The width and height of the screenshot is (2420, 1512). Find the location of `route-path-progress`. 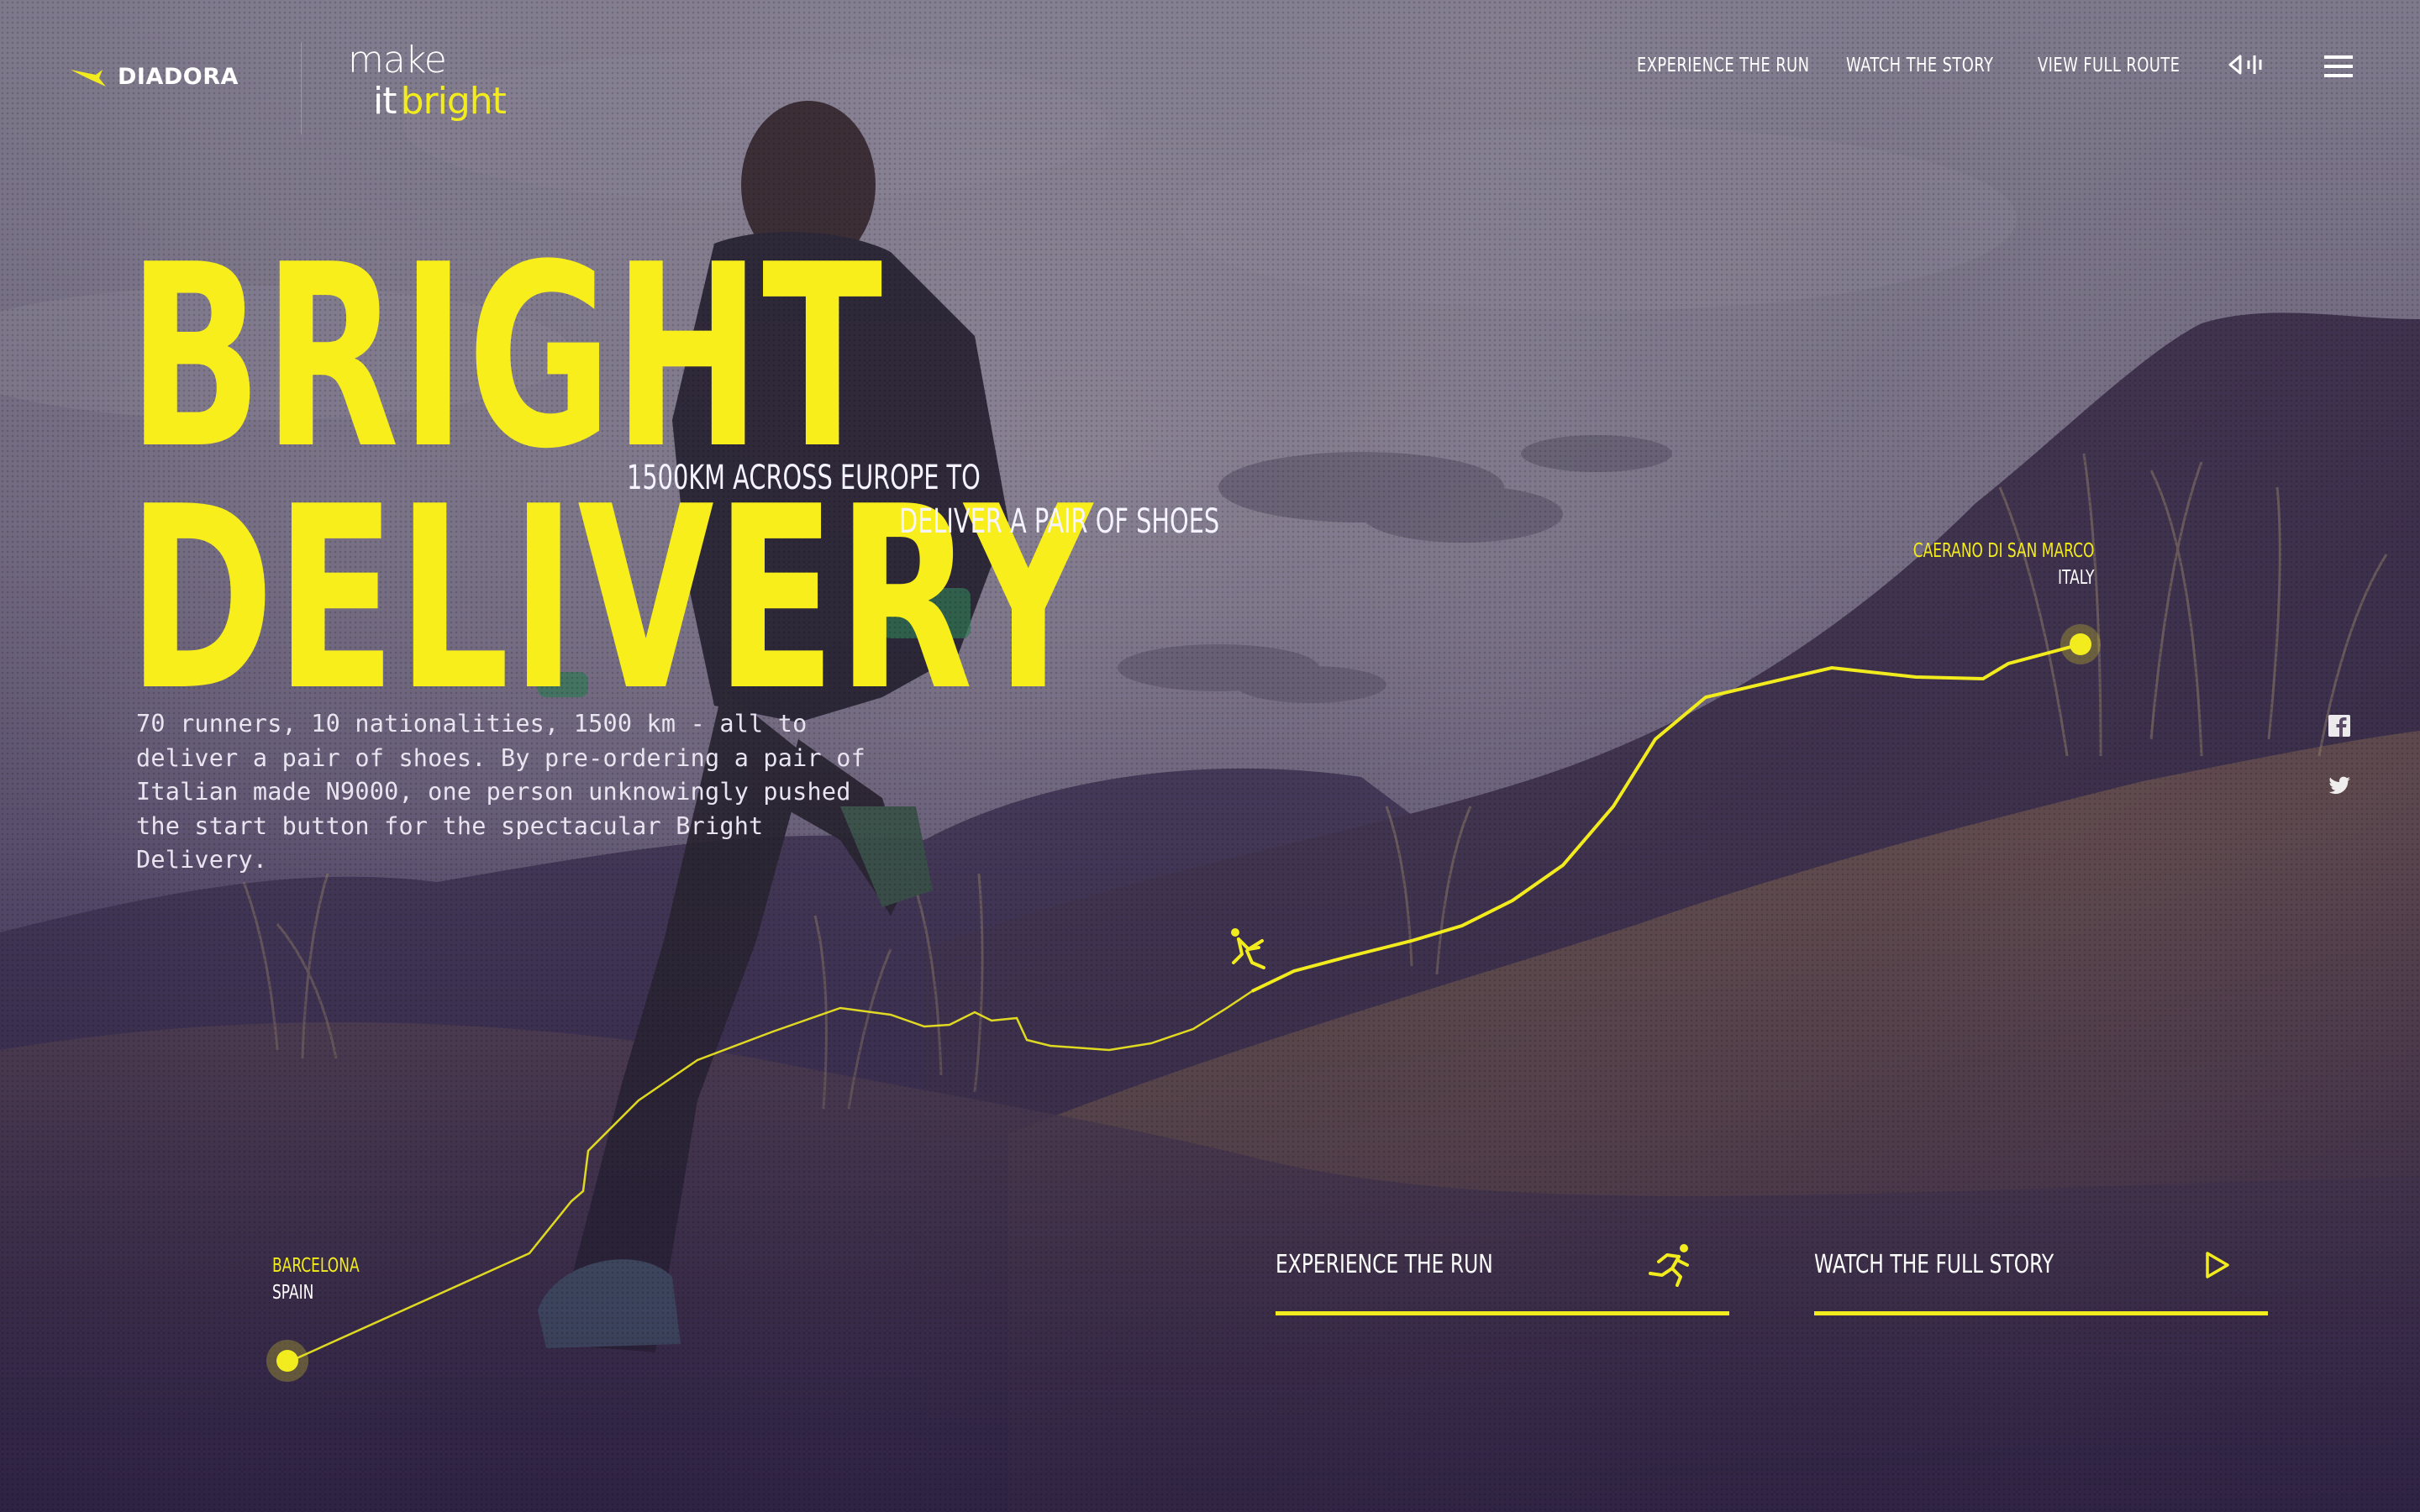

route-path-progress is located at coordinates (1666, 818).